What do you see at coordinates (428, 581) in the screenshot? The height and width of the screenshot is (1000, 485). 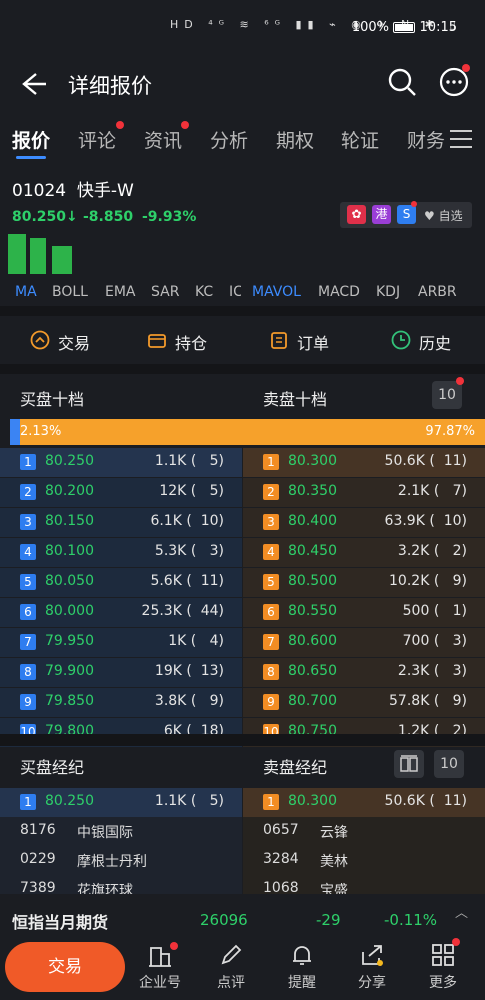 I see `ask-volume: 10.2K ( 9)` at bounding box center [428, 581].